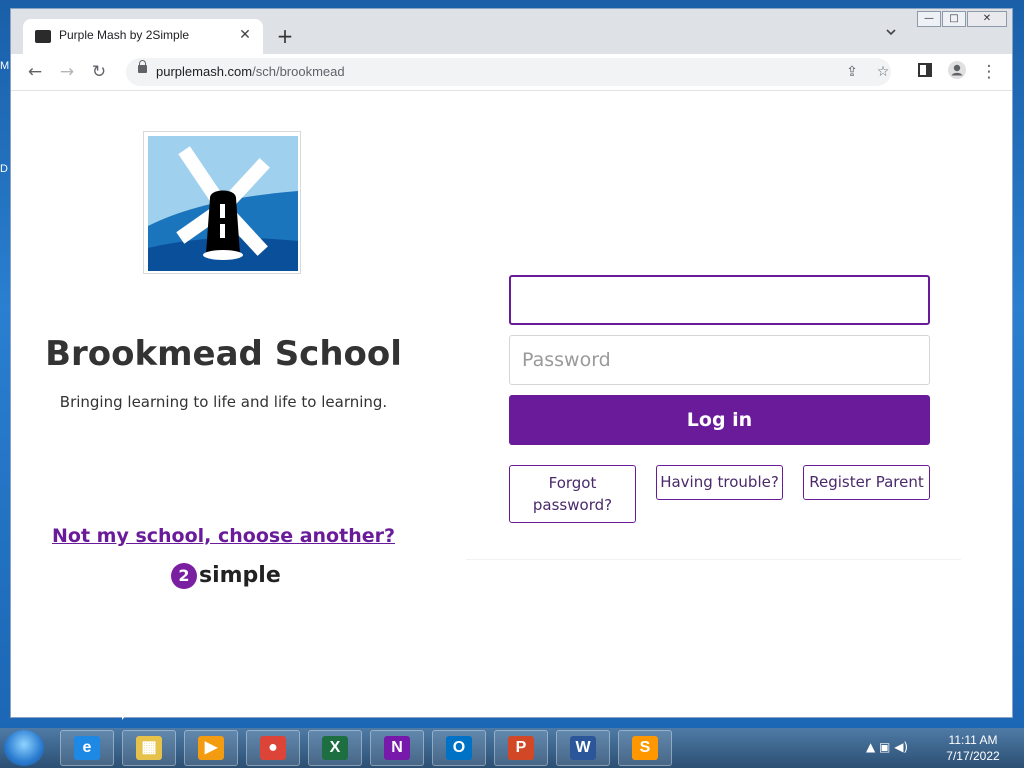 This screenshot has width=1024, height=768. Describe the element at coordinates (957, 72) in the screenshot. I see `profile-avatar-icon` at that location.